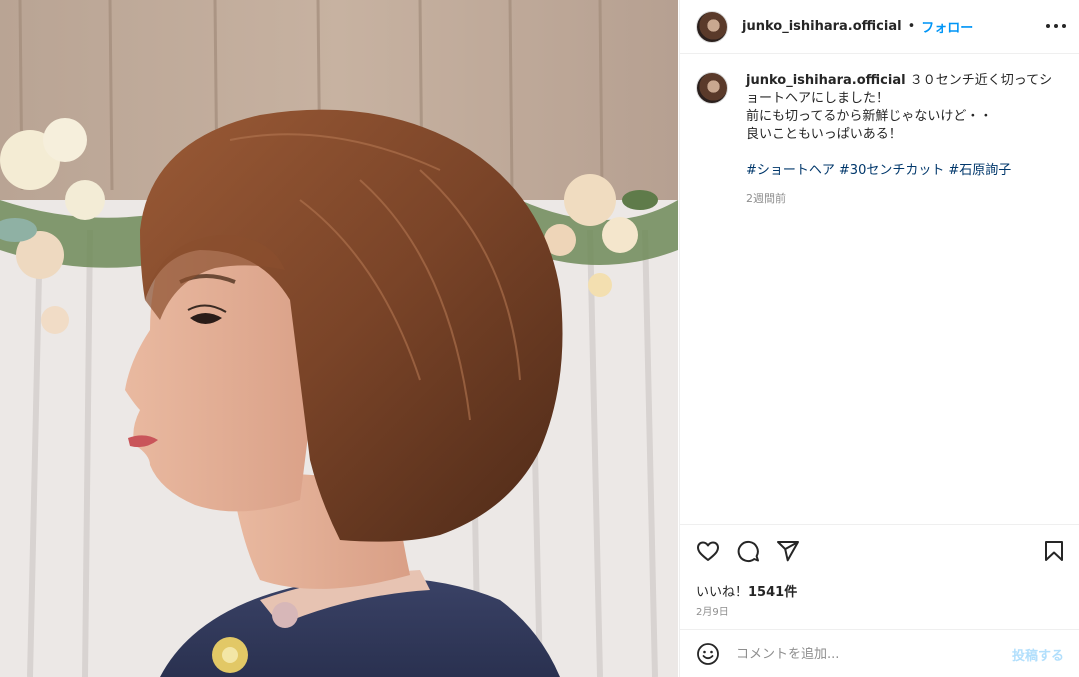  Describe the element at coordinates (822, 26) in the screenshot. I see `header-username: junko_ishihara.official` at that location.